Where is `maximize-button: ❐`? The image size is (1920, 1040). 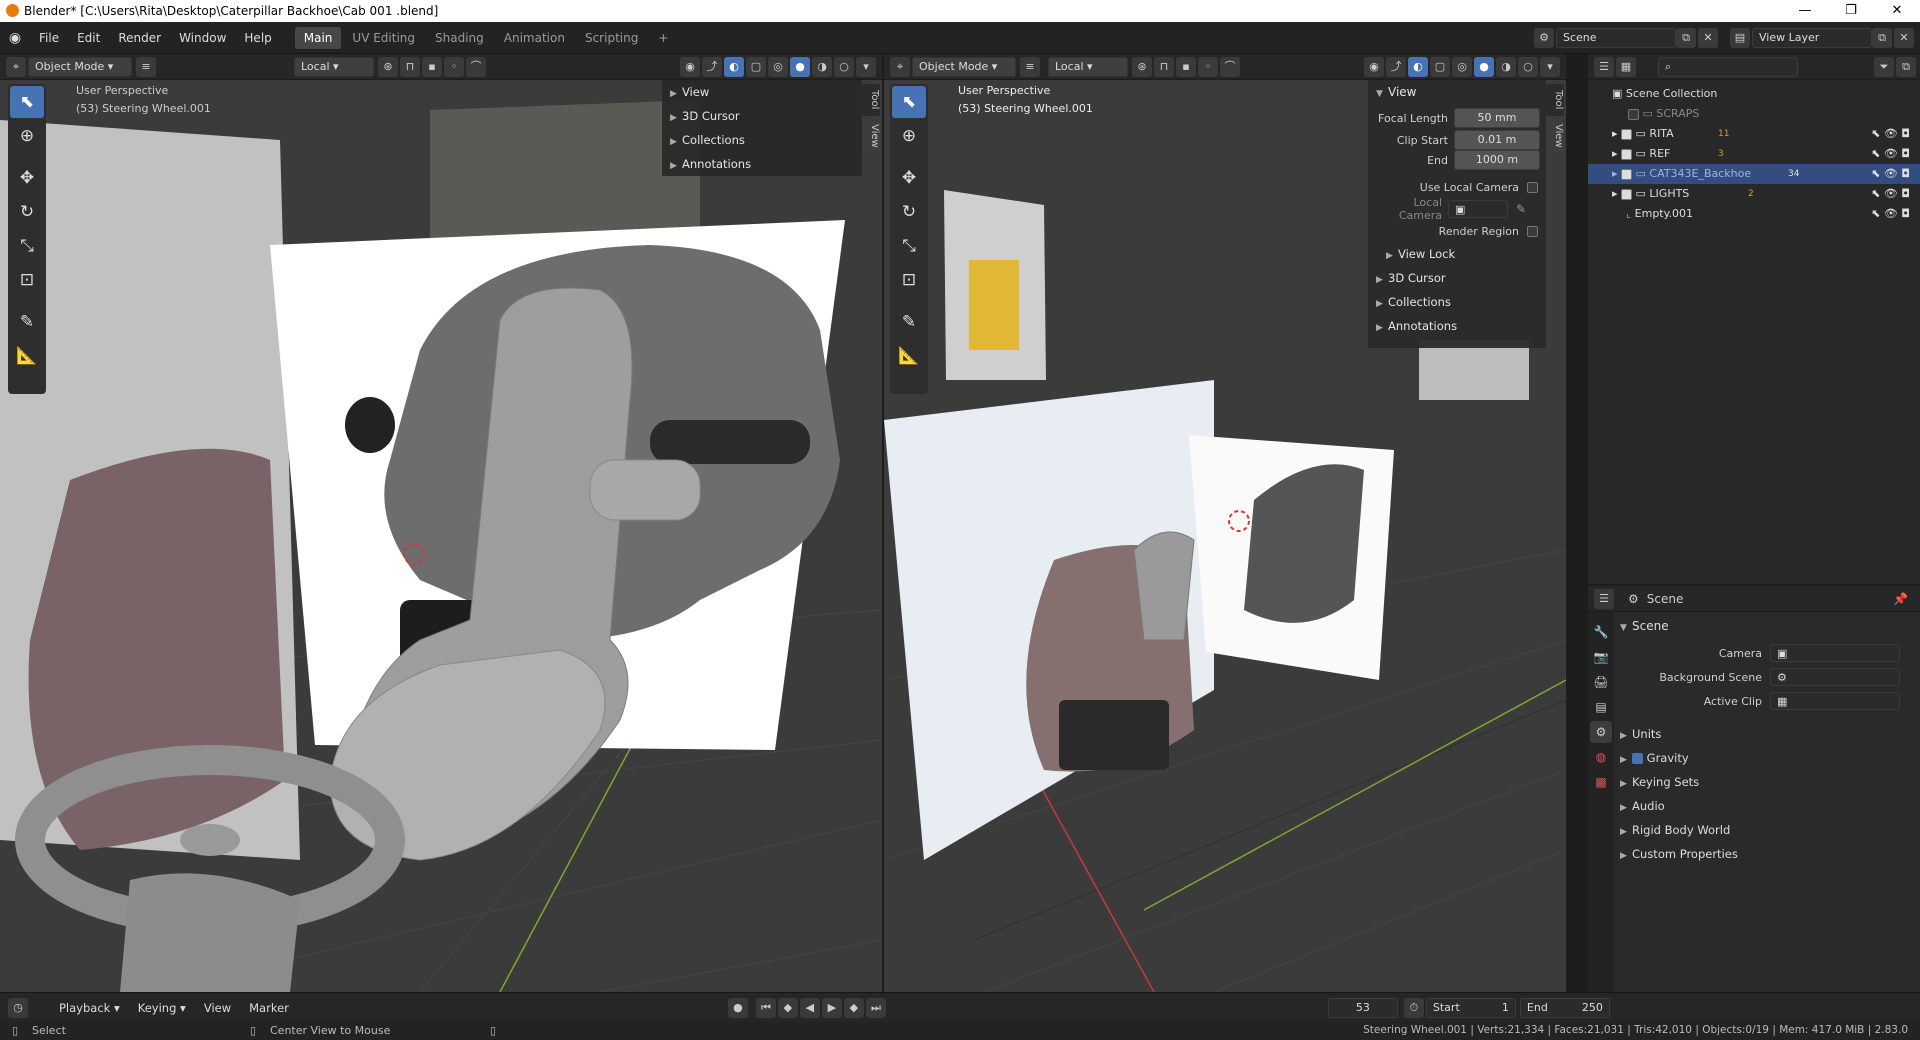
maximize-button: ❐ is located at coordinates (1851, 11).